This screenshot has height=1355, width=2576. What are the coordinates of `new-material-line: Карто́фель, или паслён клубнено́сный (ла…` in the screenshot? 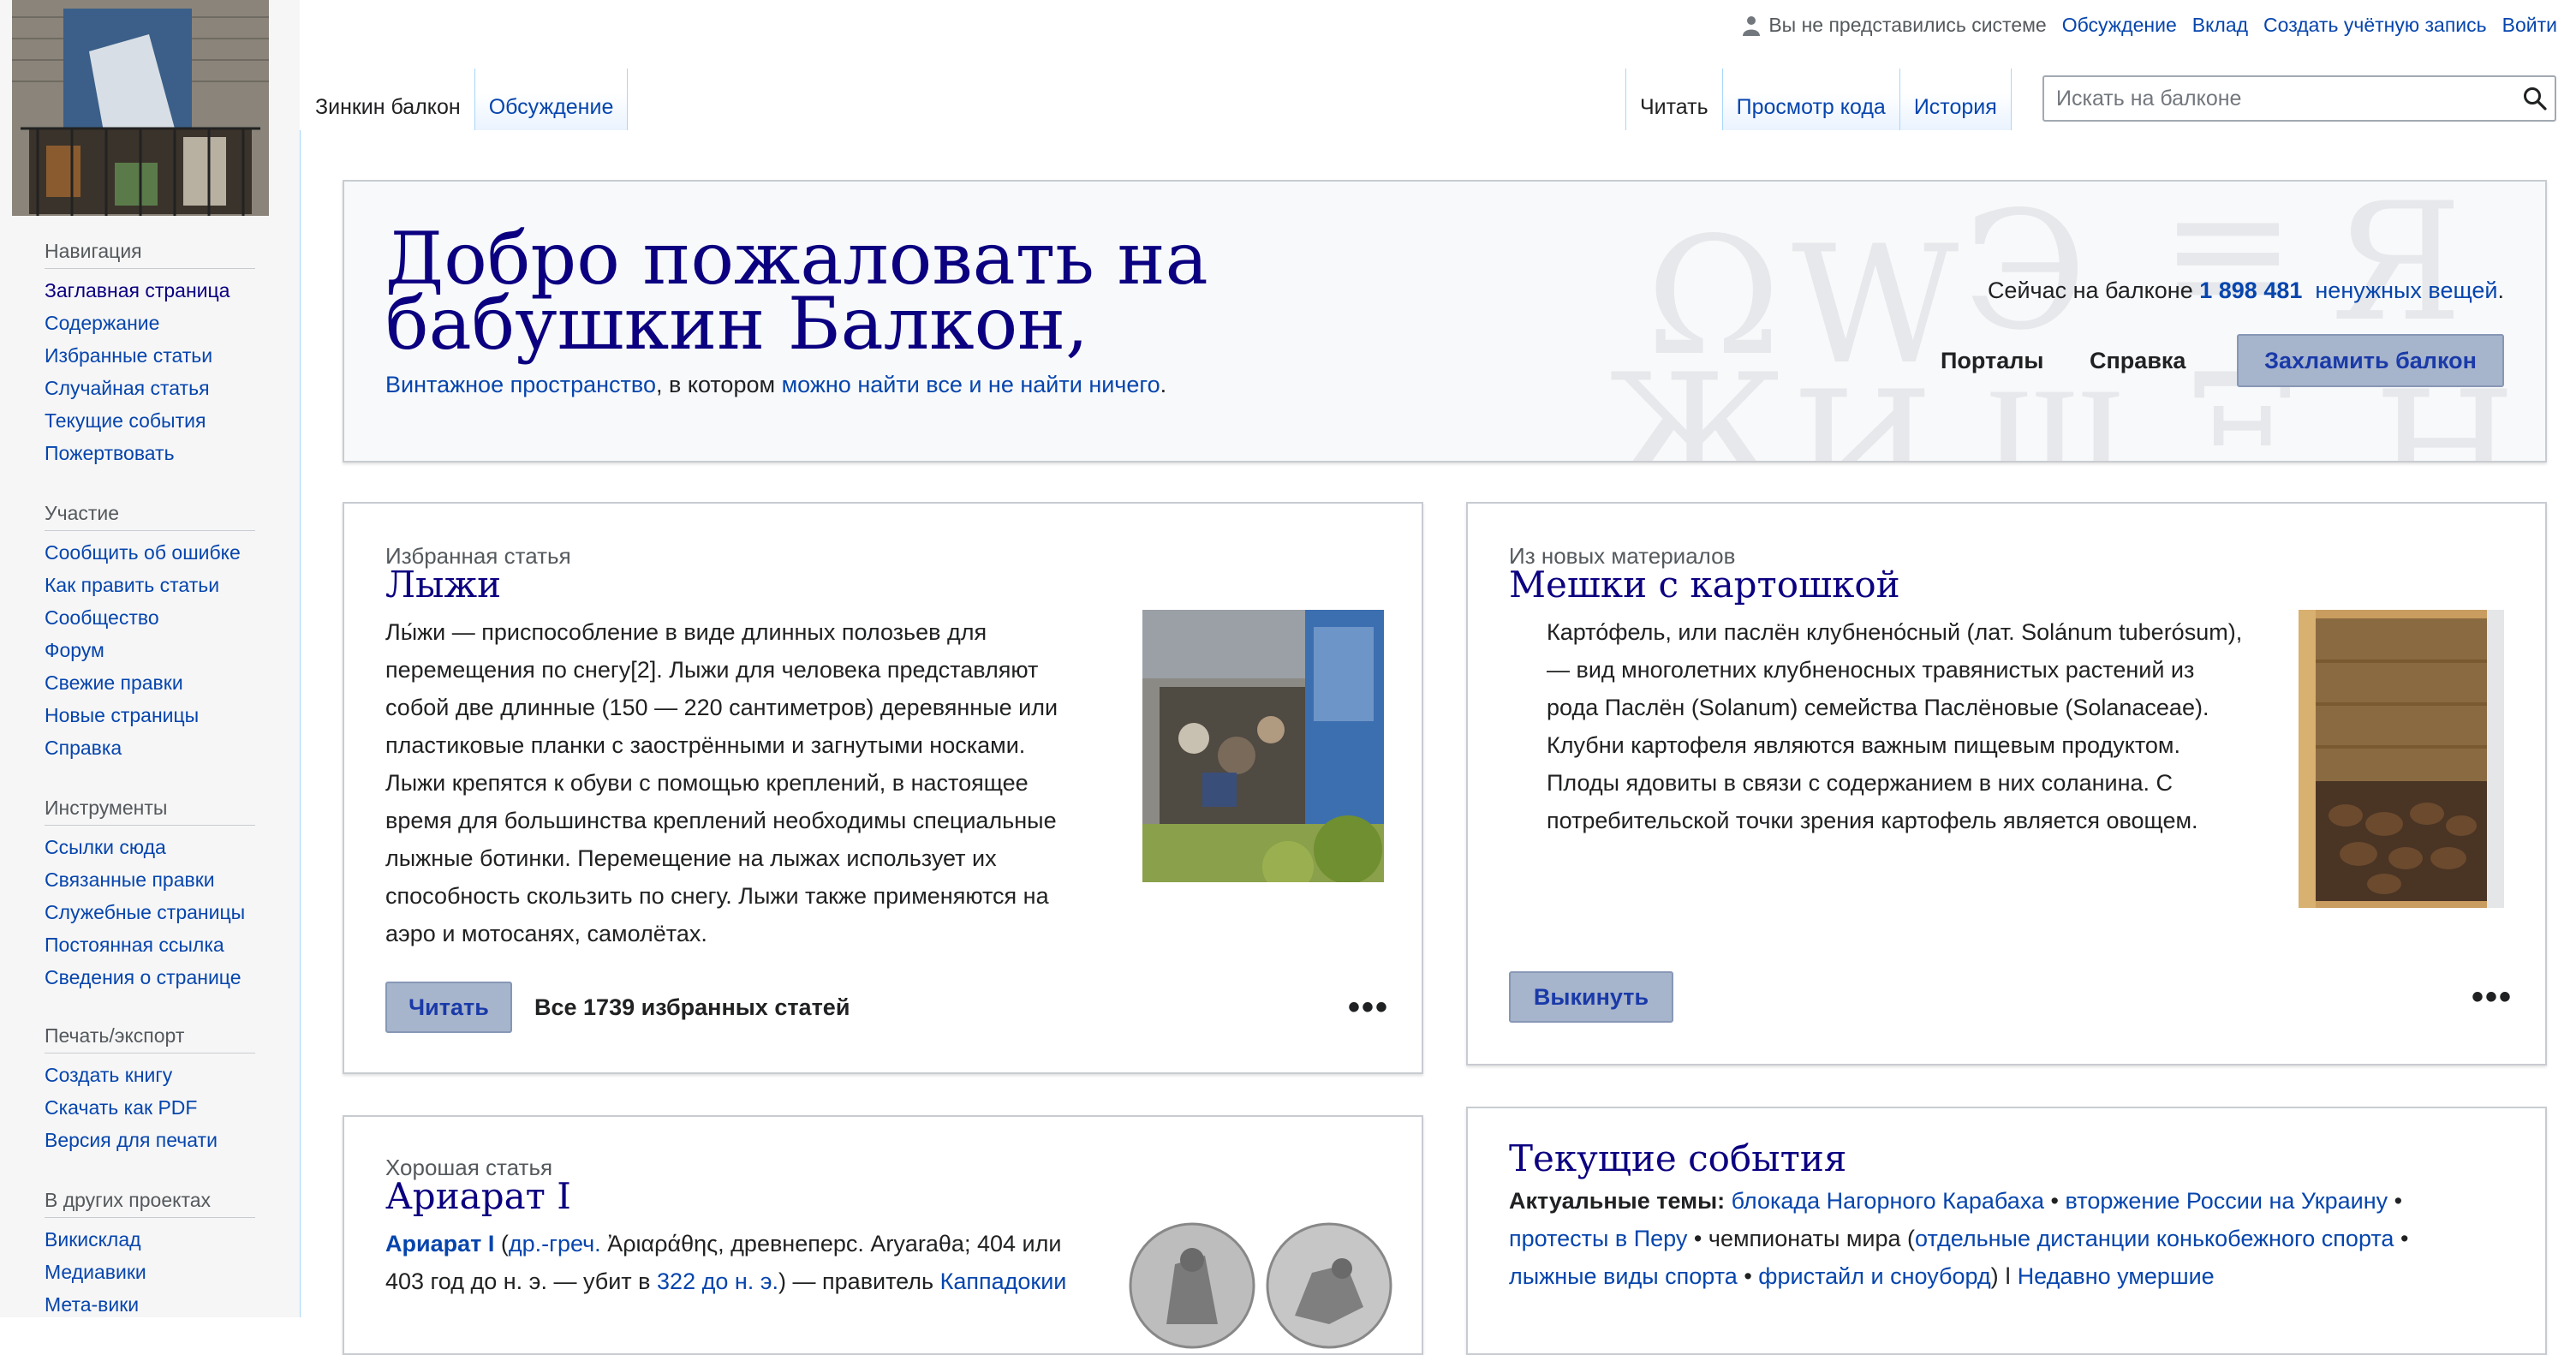 It's located at (1895, 632).